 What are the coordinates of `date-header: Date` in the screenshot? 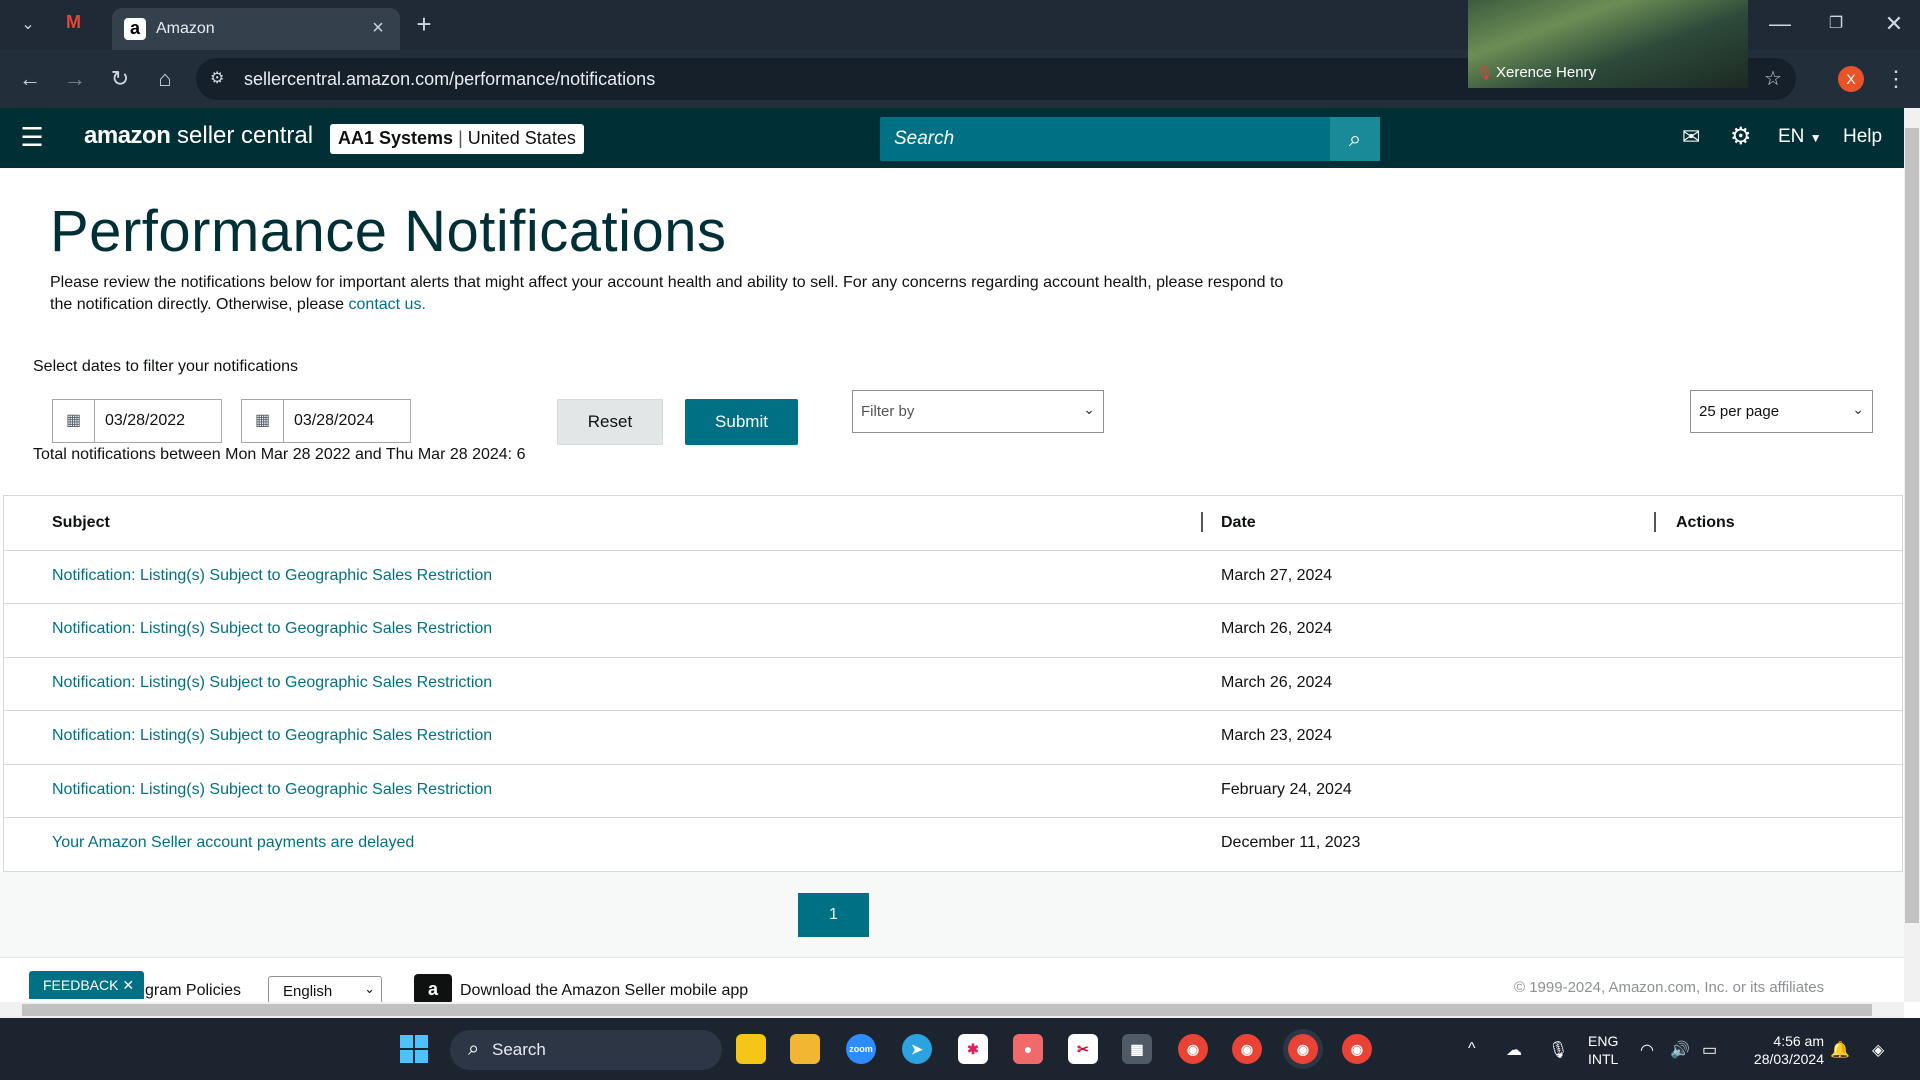 It's located at (1238, 523).